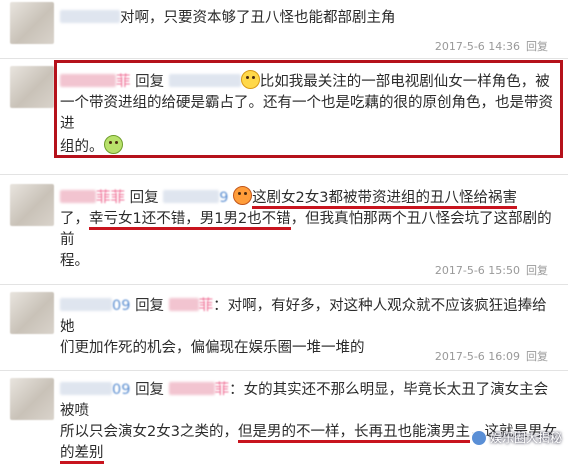 The width and height of the screenshot is (568, 464). Describe the element at coordinates (477, 270) in the screenshot. I see `timestamp: 2017-5-6 15:50` at that location.